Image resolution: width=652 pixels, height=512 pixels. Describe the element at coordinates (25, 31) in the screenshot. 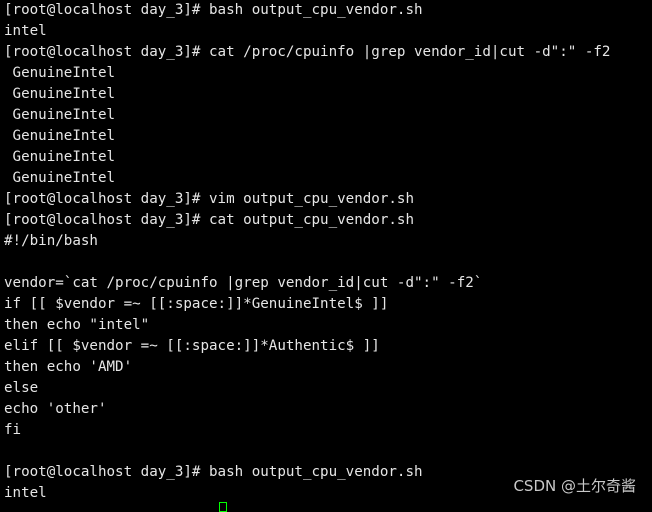

I see `terminal-line-output: intel` at that location.